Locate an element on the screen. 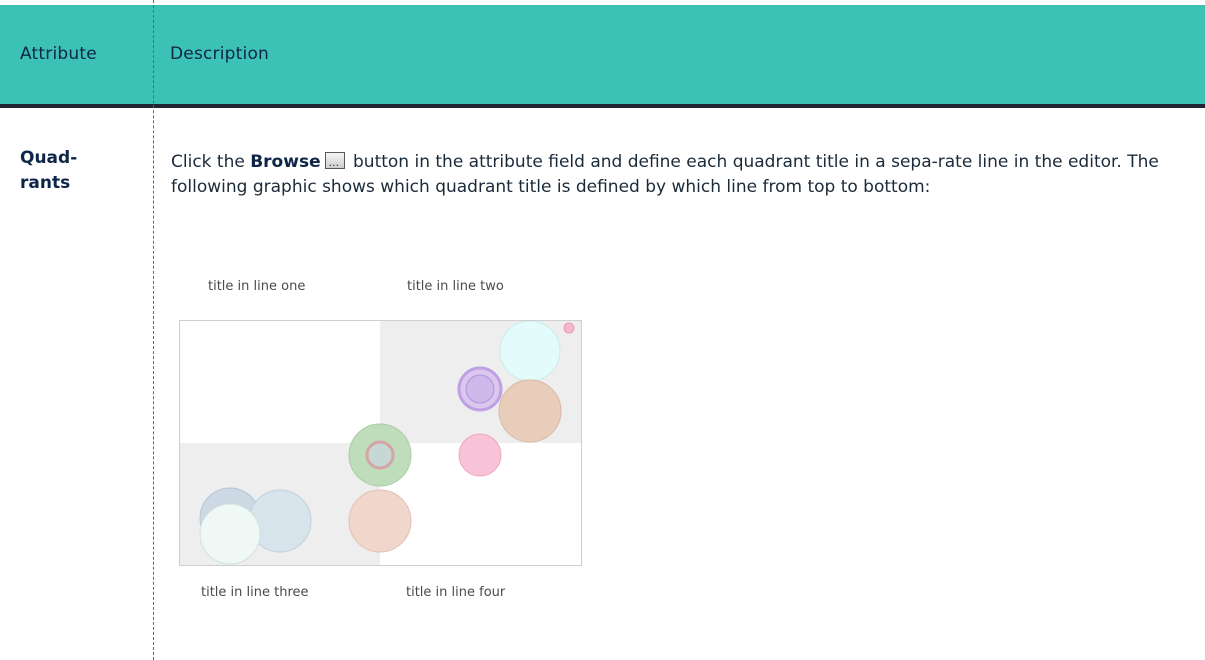 Image resolution: width=1205 pixels, height=660 pixels. description-prefix: Click the is located at coordinates (211, 162).